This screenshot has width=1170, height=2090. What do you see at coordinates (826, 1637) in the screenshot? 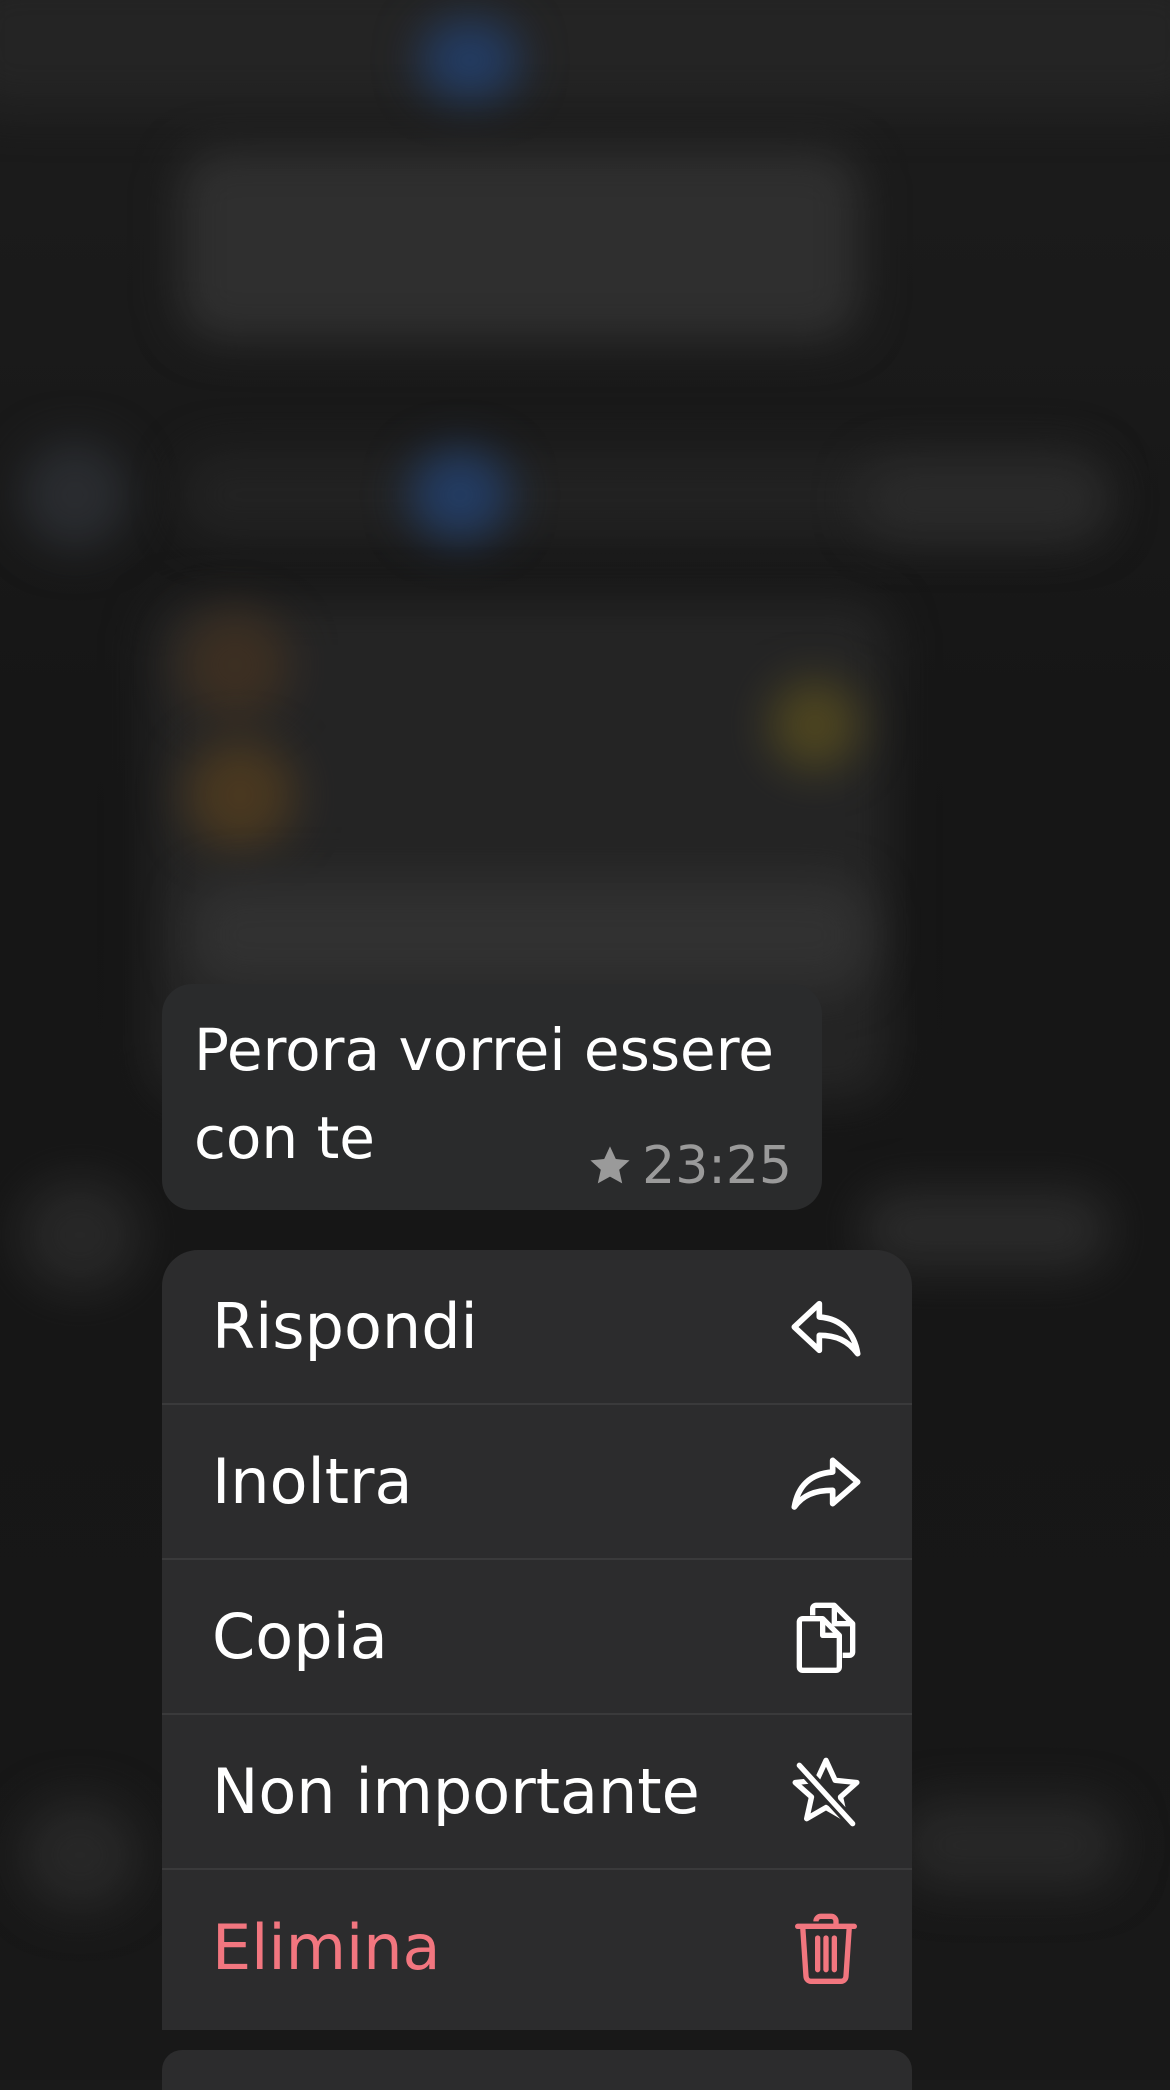
I see `copy-icon` at bounding box center [826, 1637].